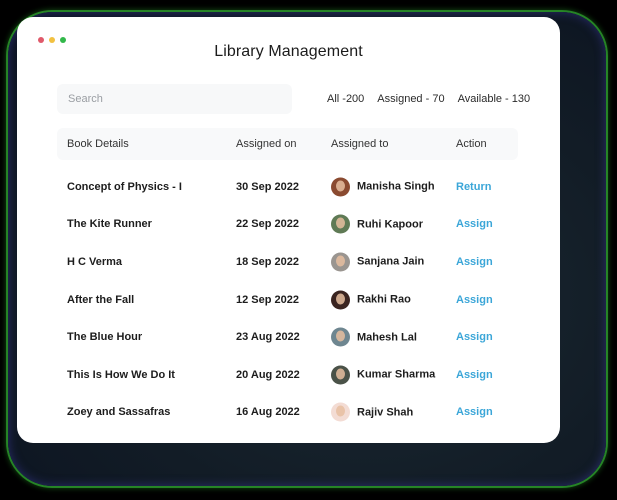  Describe the element at coordinates (387, 337) in the screenshot. I see `assignee-name: Mahesh Lal` at that location.